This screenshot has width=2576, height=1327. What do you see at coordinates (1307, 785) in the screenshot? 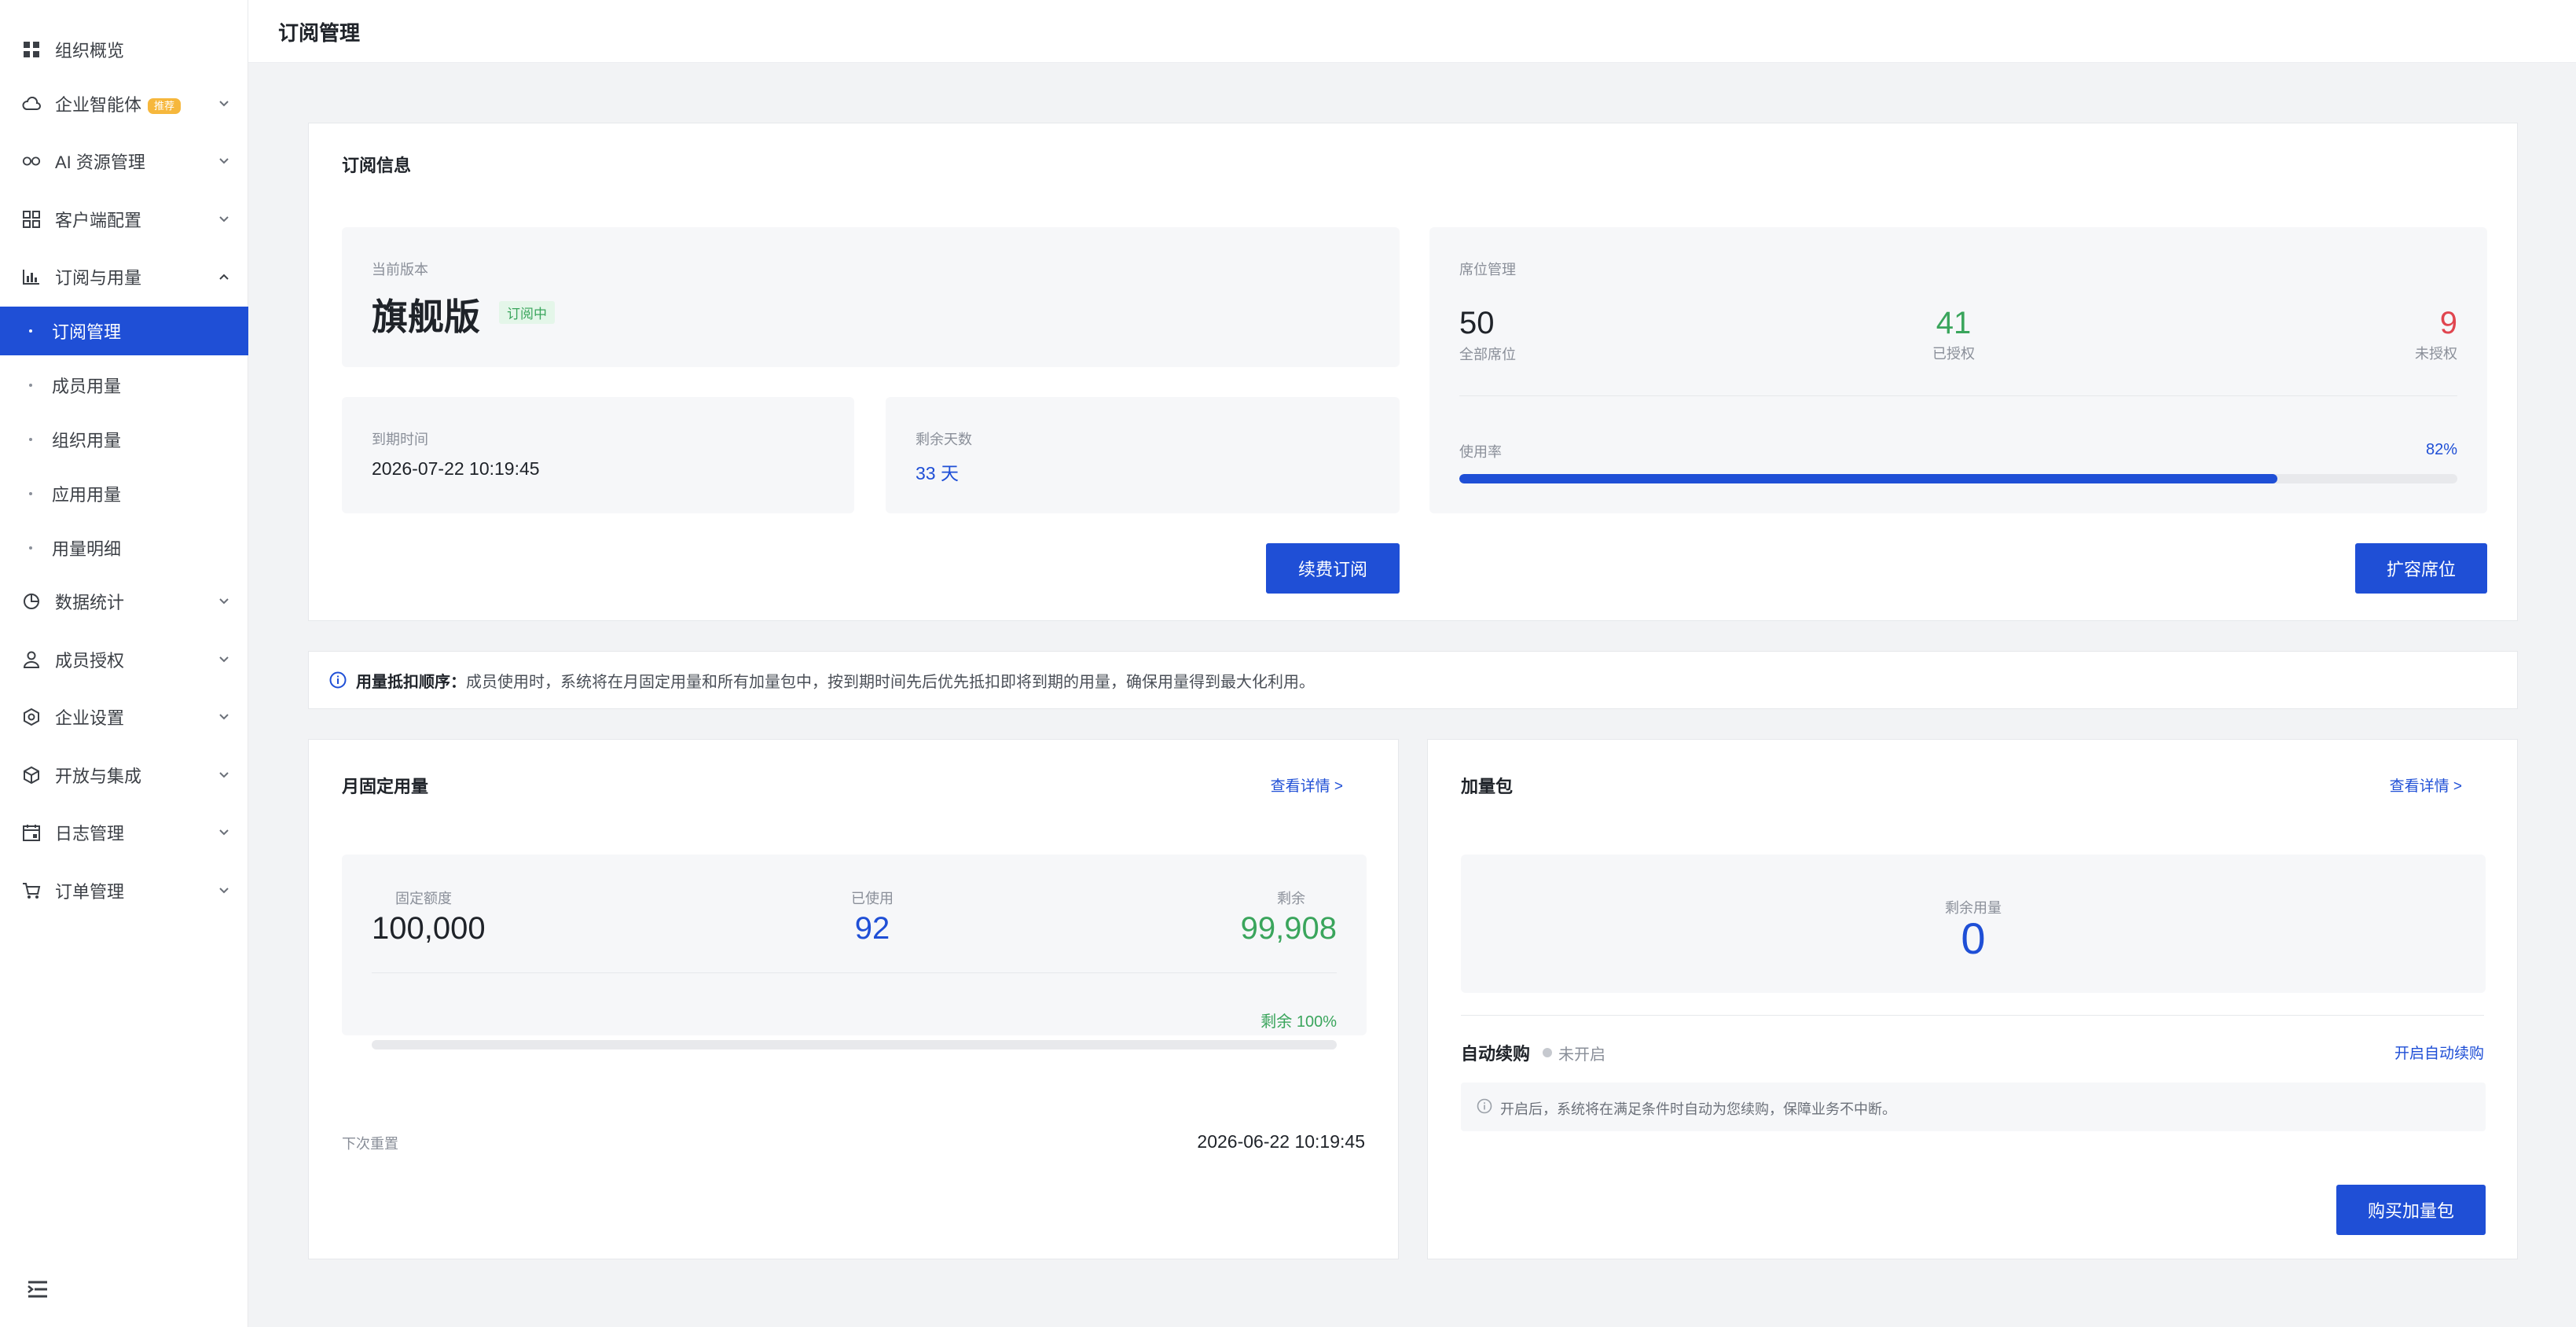
I see `monthly-view-details-link: 查看详情 >` at bounding box center [1307, 785].